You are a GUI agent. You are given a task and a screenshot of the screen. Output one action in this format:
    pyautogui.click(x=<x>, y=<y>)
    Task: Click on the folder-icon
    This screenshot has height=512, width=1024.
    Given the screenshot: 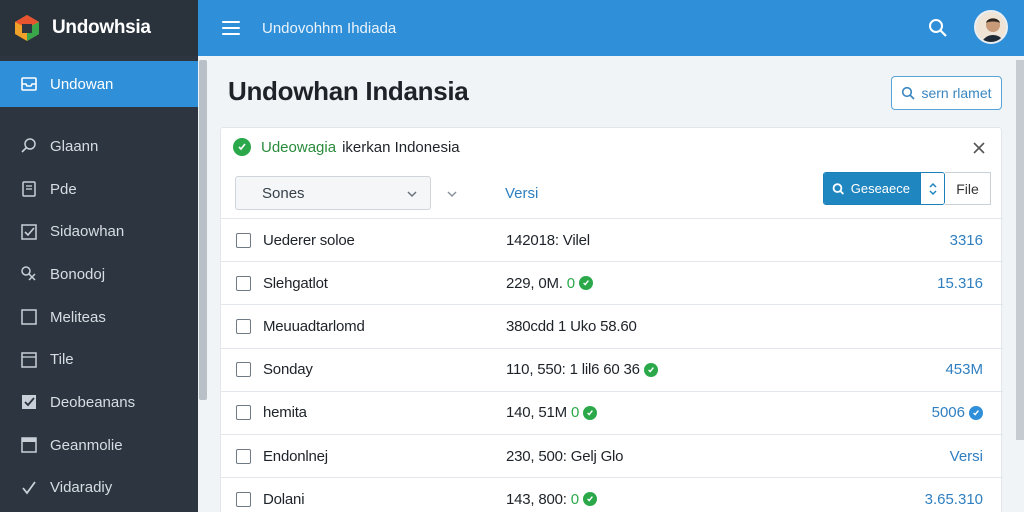 What is the action you would take?
    pyautogui.click(x=29, y=360)
    